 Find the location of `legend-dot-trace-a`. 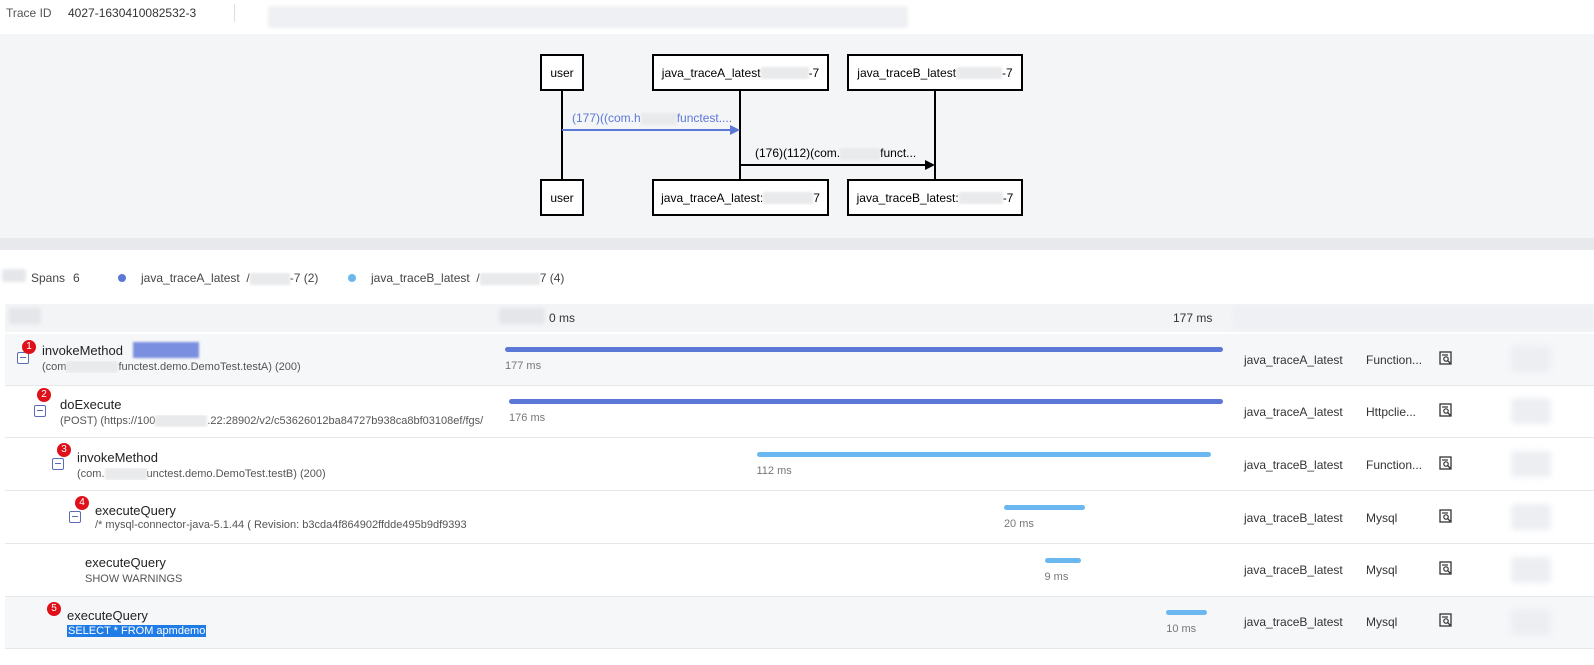

legend-dot-trace-a is located at coordinates (122, 278).